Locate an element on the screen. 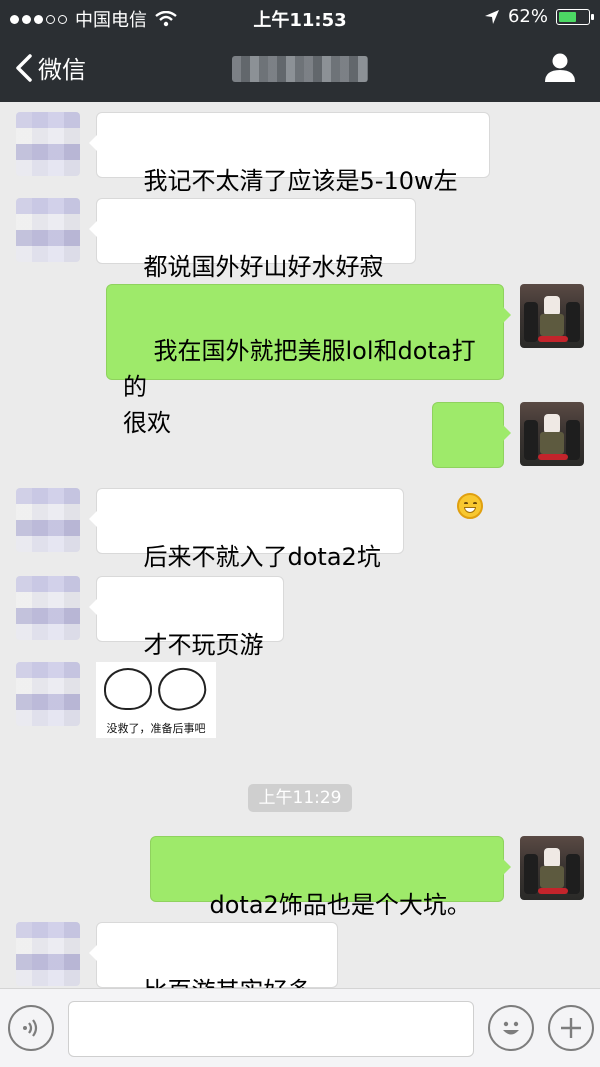  message-text: 比页游其实好多了 is located at coordinates (212, 982).